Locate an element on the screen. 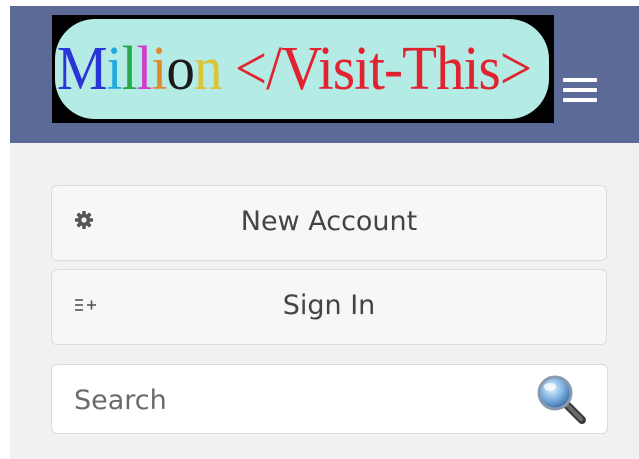 The width and height of the screenshot is (639, 459). logo-letter: n is located at coordinates (208, 69).